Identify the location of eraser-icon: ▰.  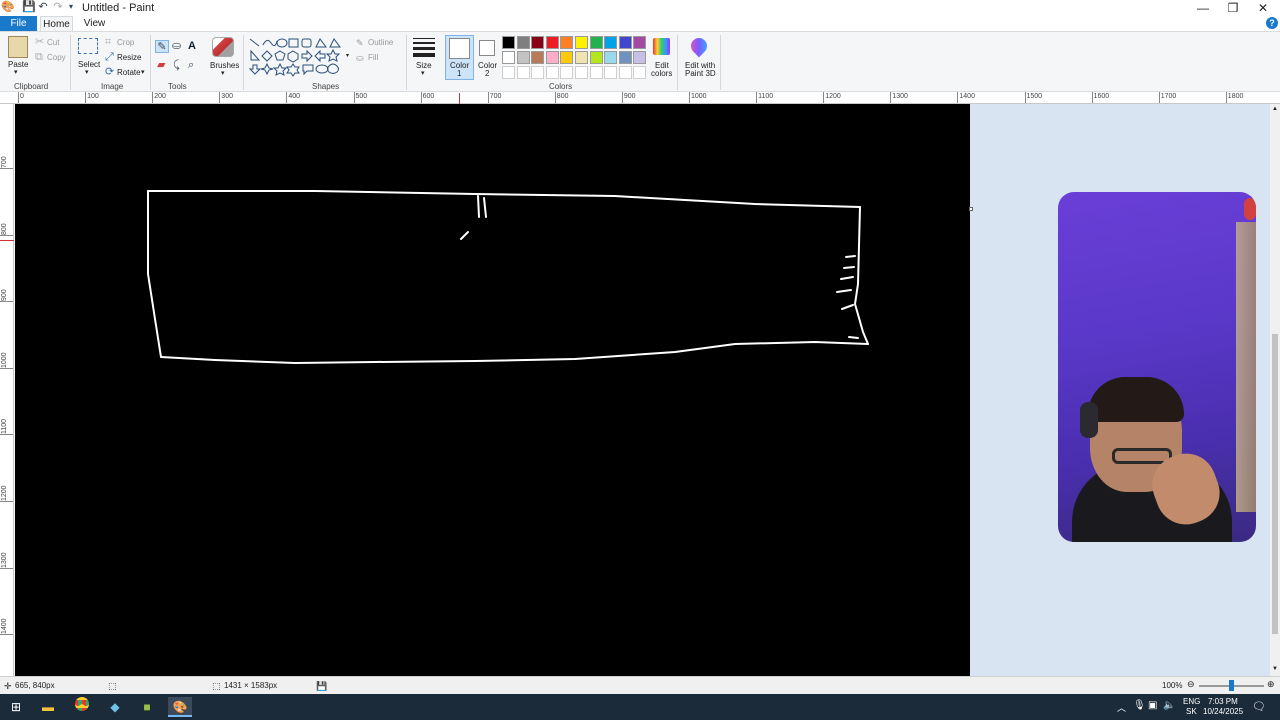
(161, 65).